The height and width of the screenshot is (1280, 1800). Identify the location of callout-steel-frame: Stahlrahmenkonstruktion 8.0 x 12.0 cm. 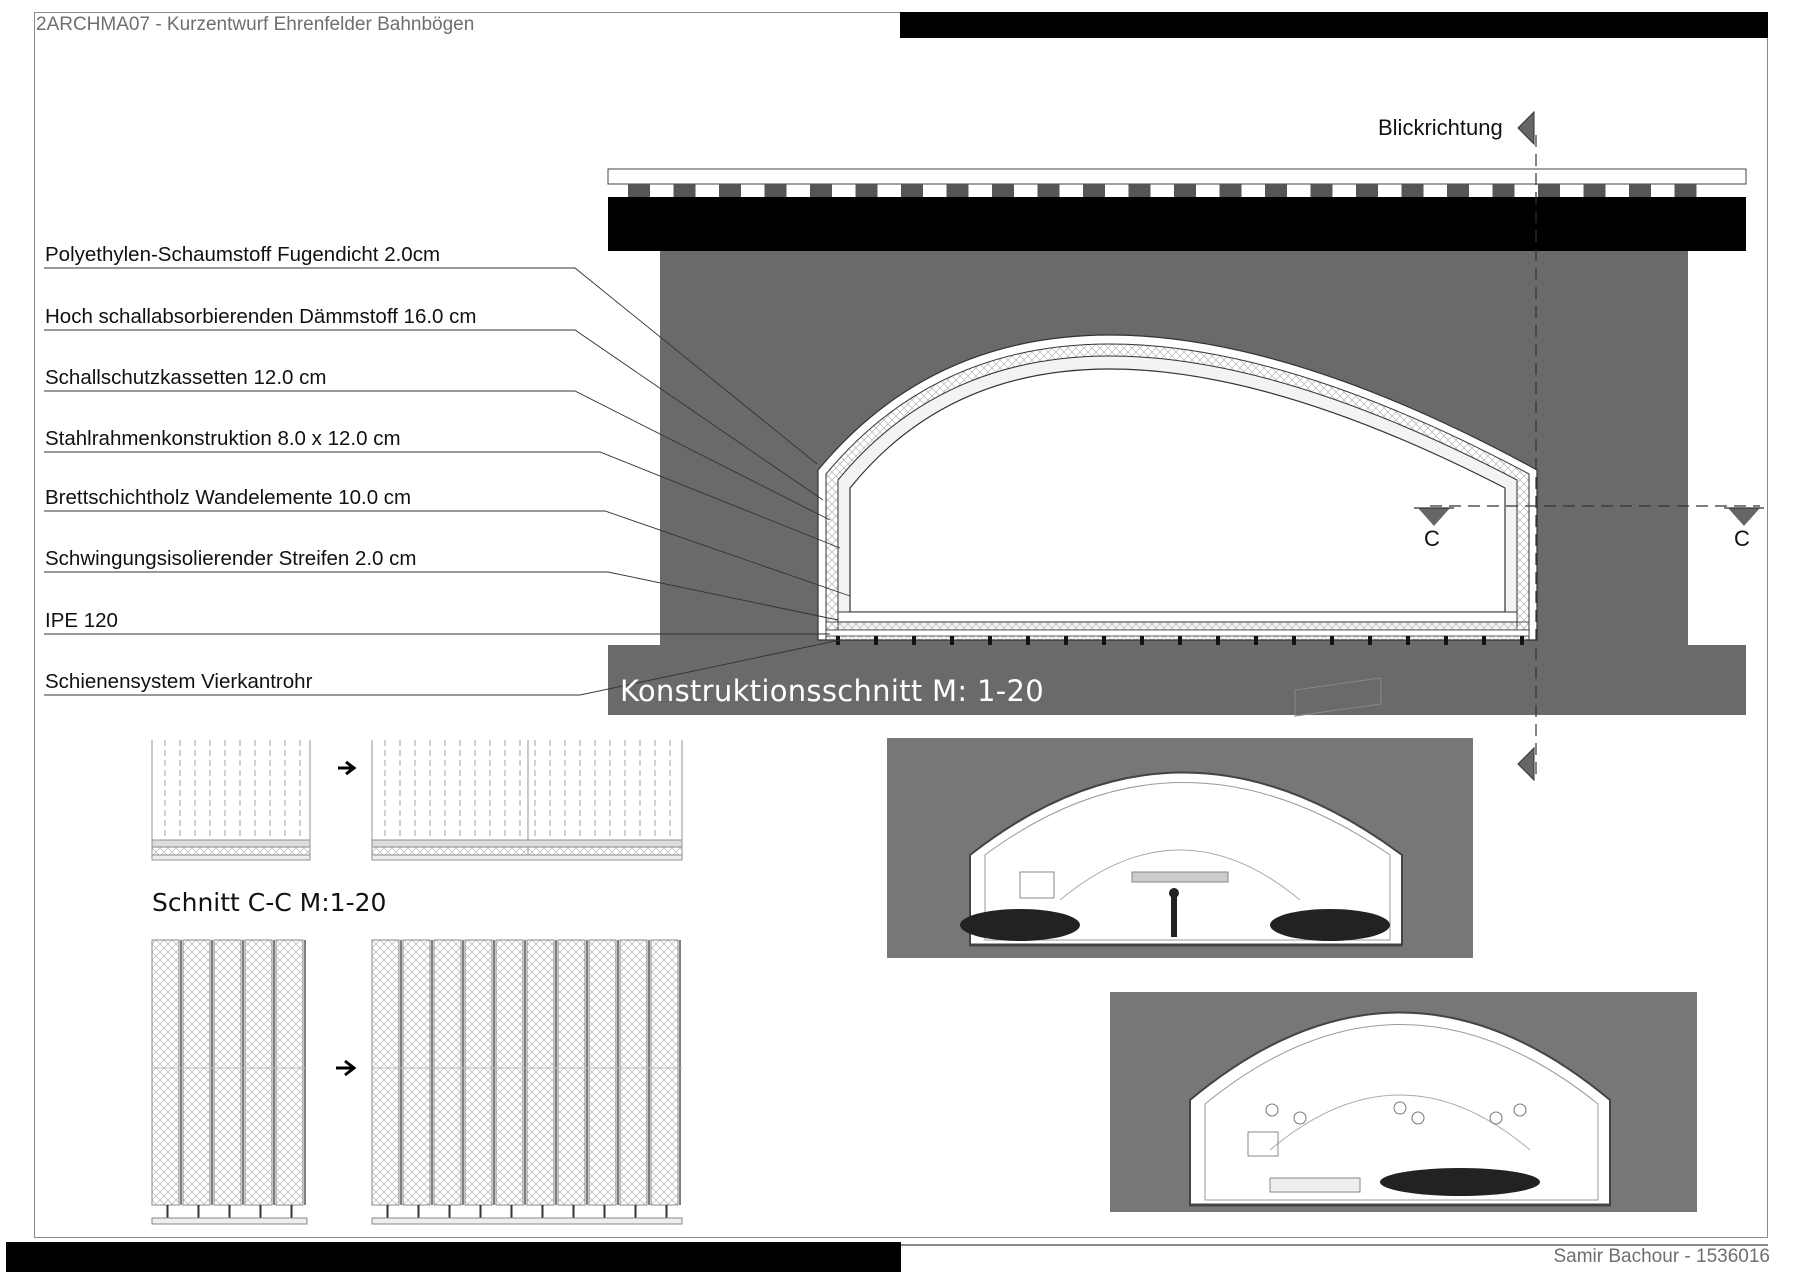
(223, 438).